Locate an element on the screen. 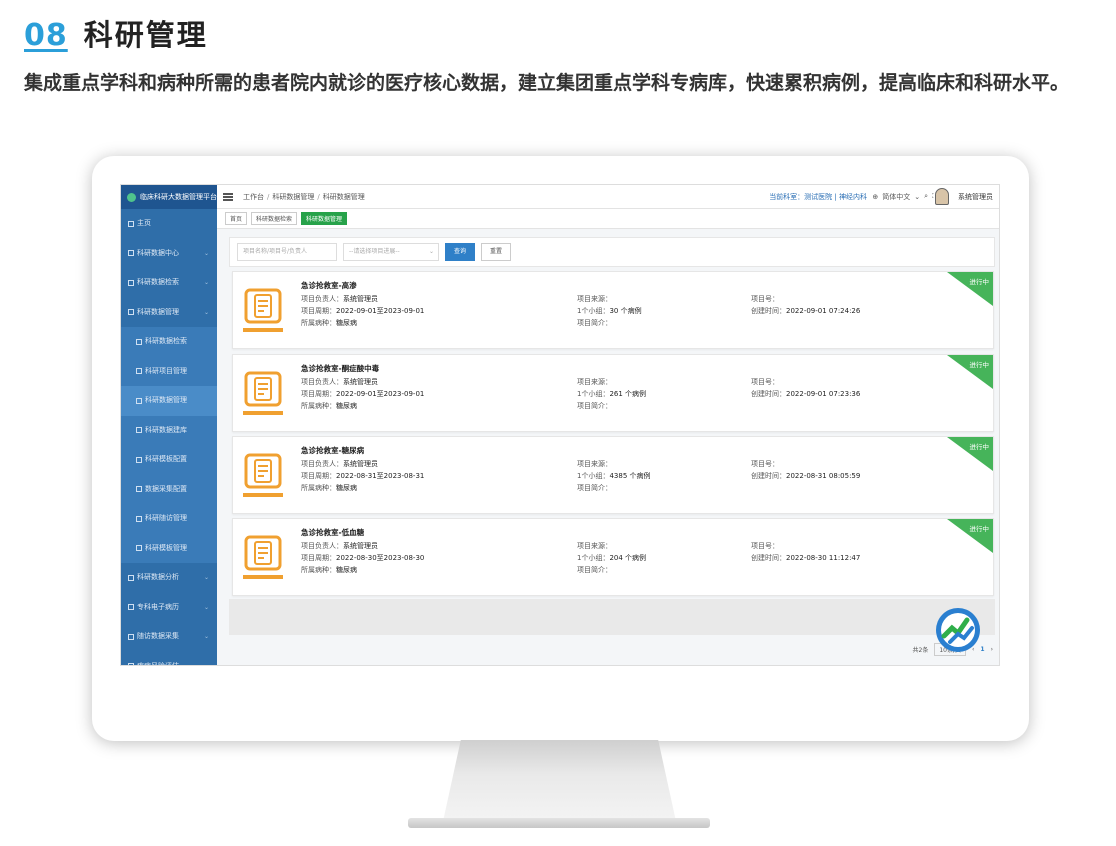  sidebar-item: 科研模板配置 is located at coordinates (169, 460).